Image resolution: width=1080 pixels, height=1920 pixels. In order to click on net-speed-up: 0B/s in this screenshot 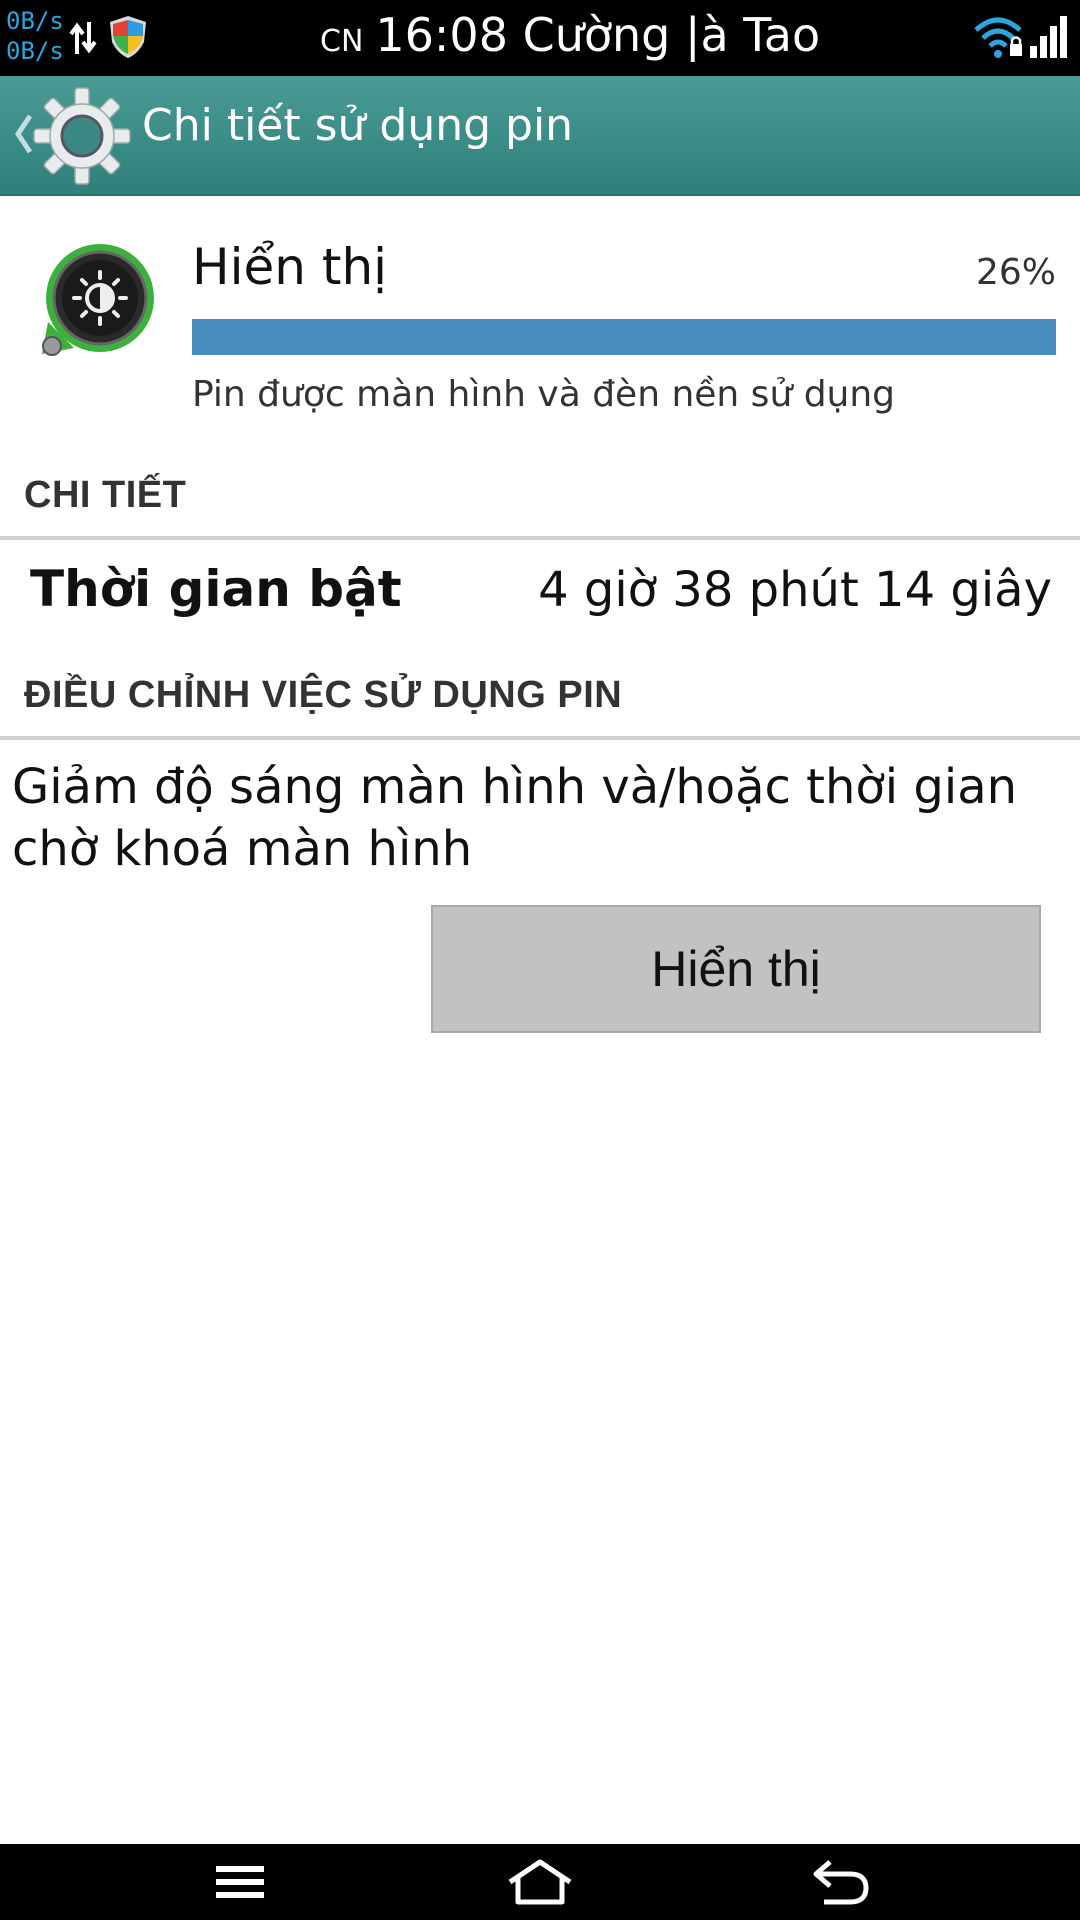, I will do `click(35, 21)`.